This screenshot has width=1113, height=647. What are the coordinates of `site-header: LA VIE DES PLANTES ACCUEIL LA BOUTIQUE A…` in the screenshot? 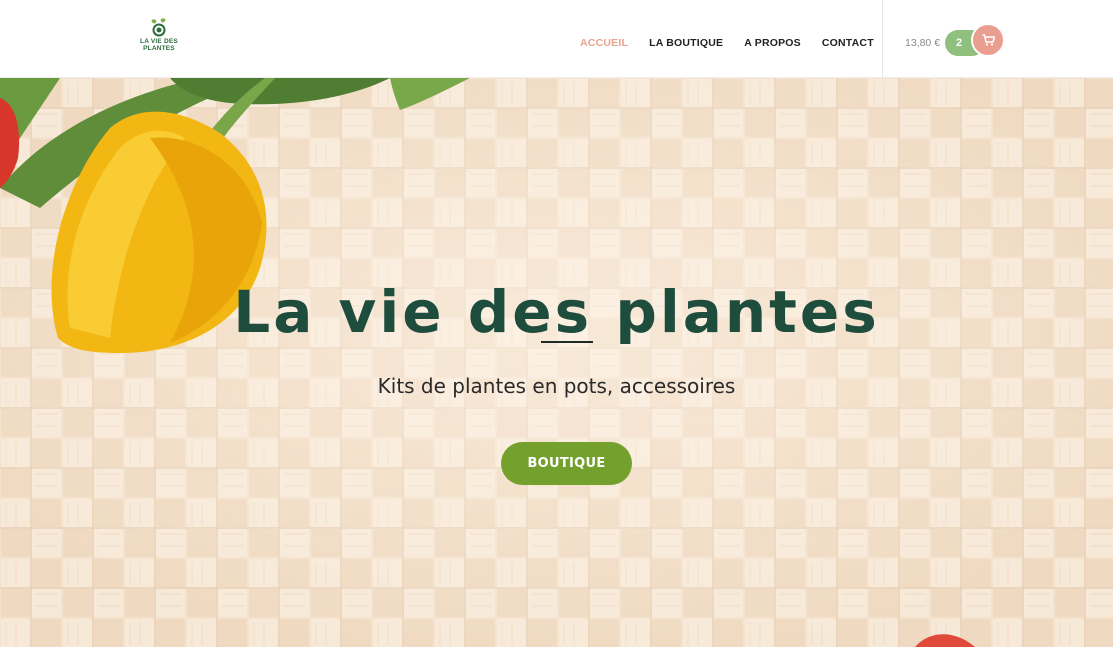 It's located at (556, 39).